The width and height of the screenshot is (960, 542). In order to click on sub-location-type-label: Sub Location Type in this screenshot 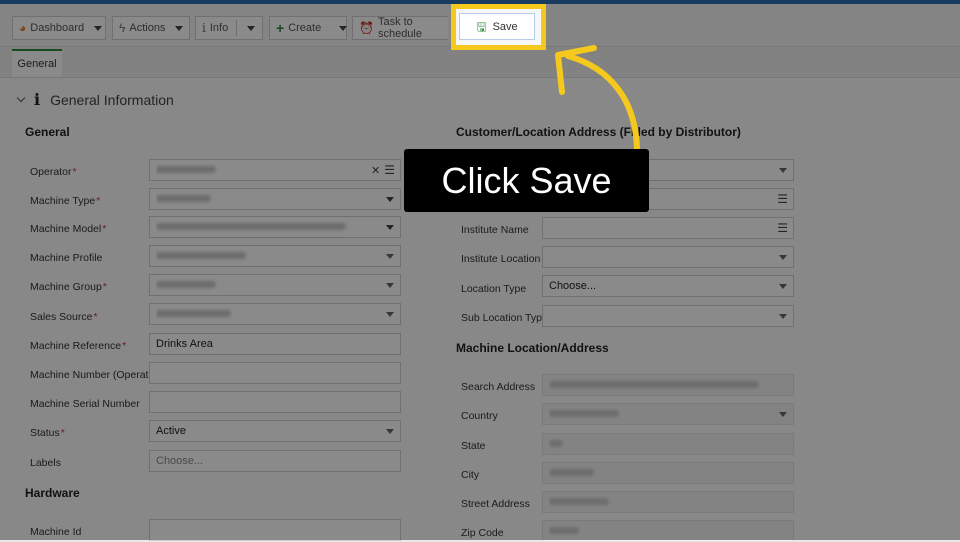, I will do `click(504, 318)`.